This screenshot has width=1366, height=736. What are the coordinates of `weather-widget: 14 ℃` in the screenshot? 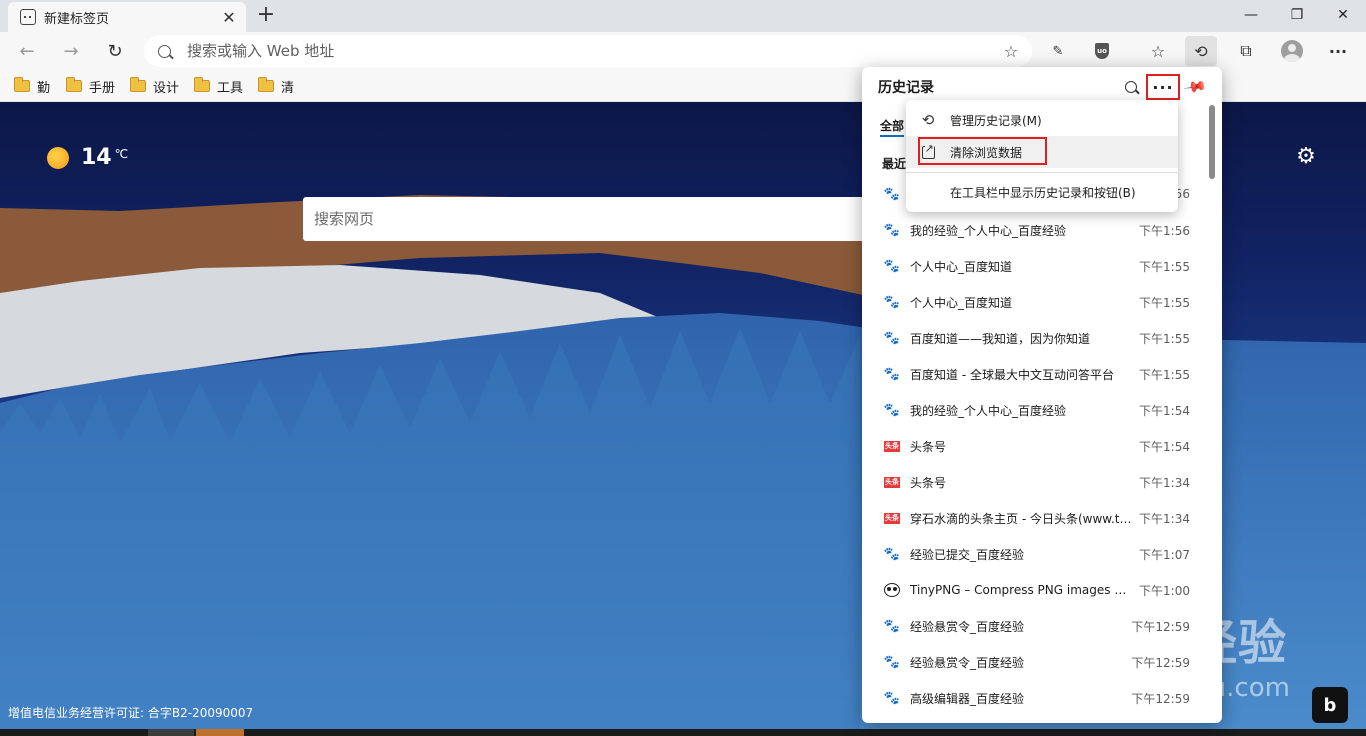 It's located at (87, 157).